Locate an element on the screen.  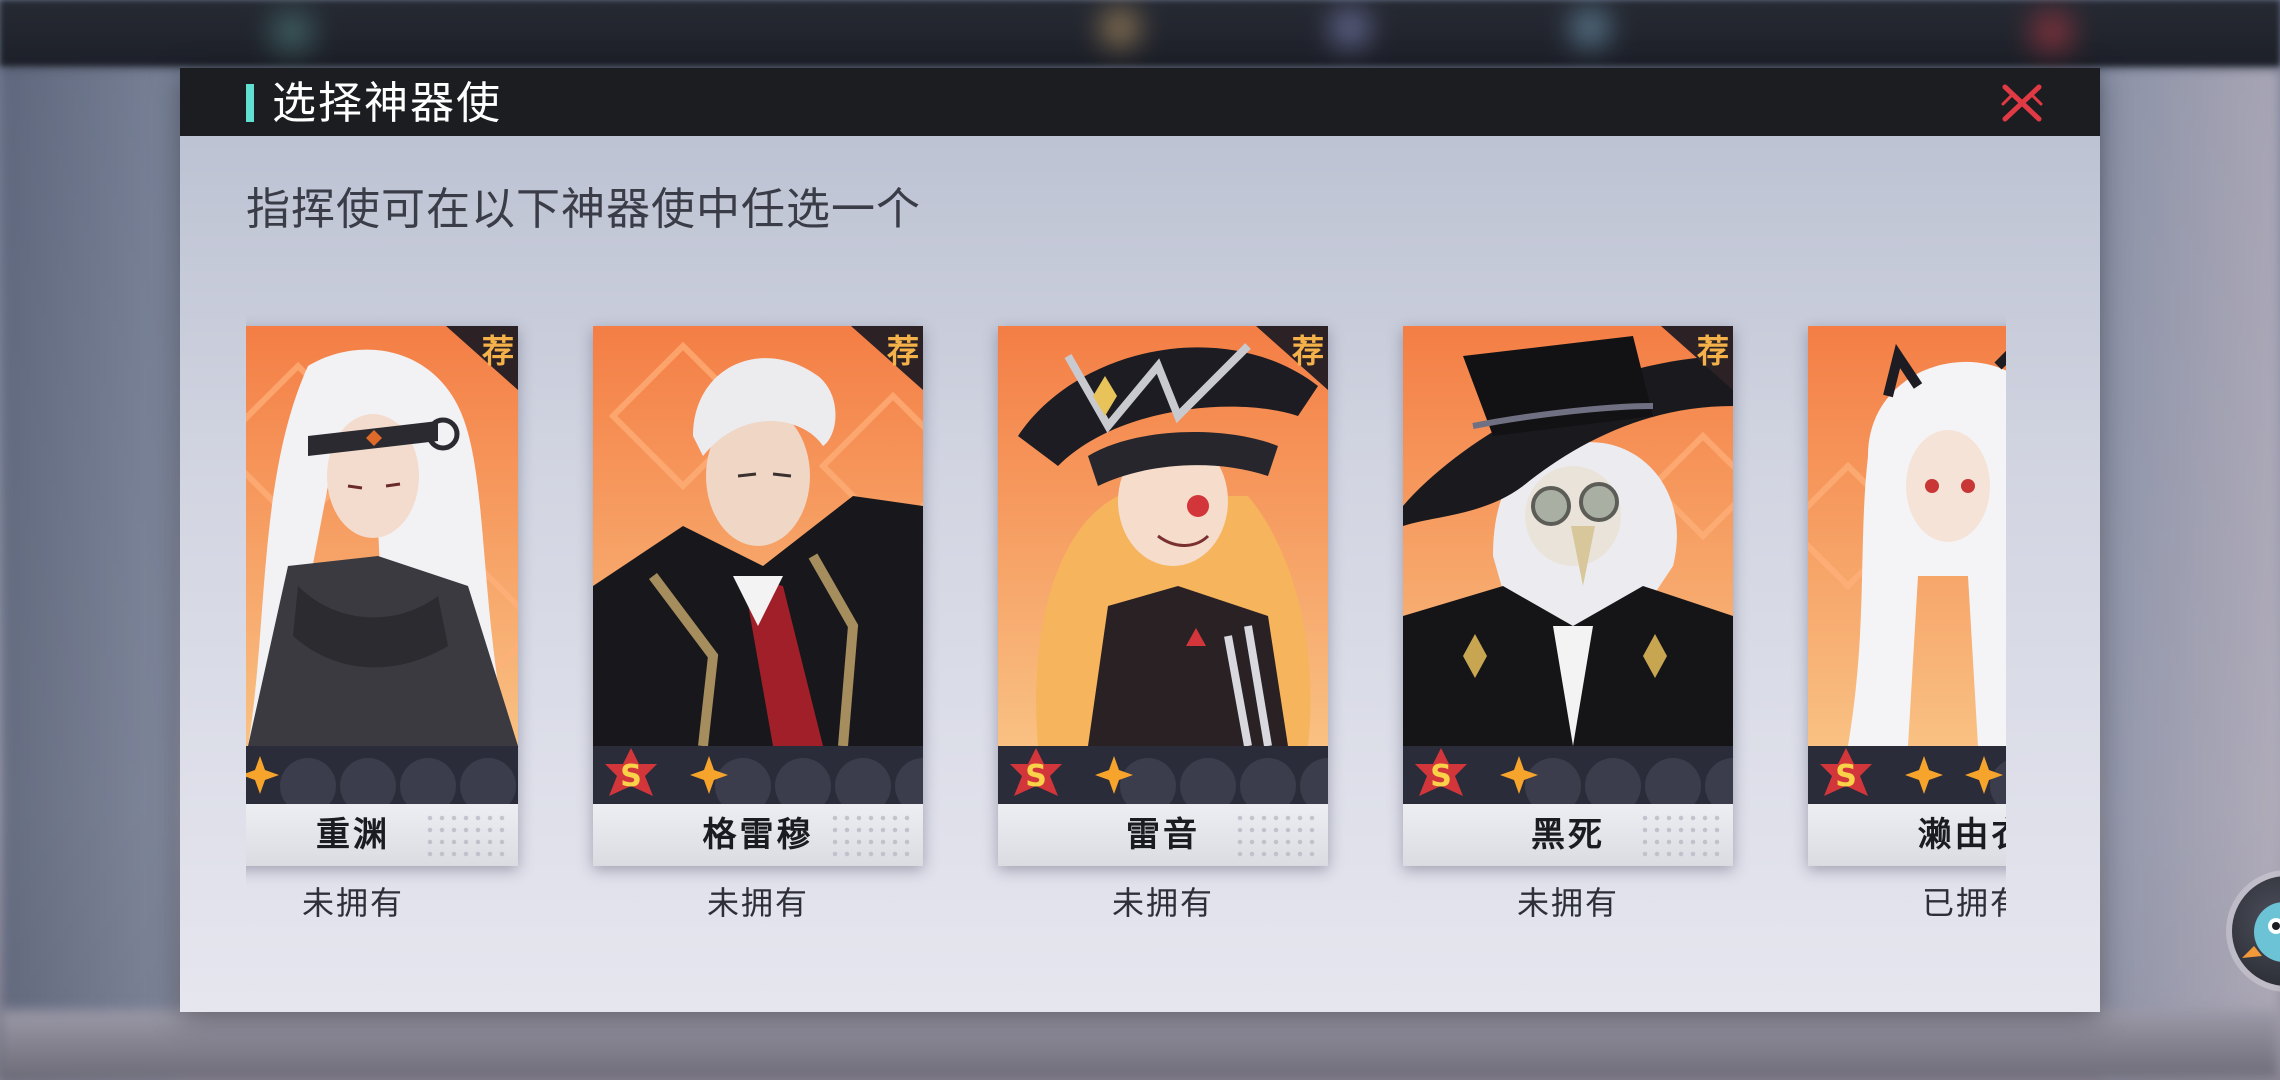
character-name: 格雷穆 is located at coordinates (758, 835).